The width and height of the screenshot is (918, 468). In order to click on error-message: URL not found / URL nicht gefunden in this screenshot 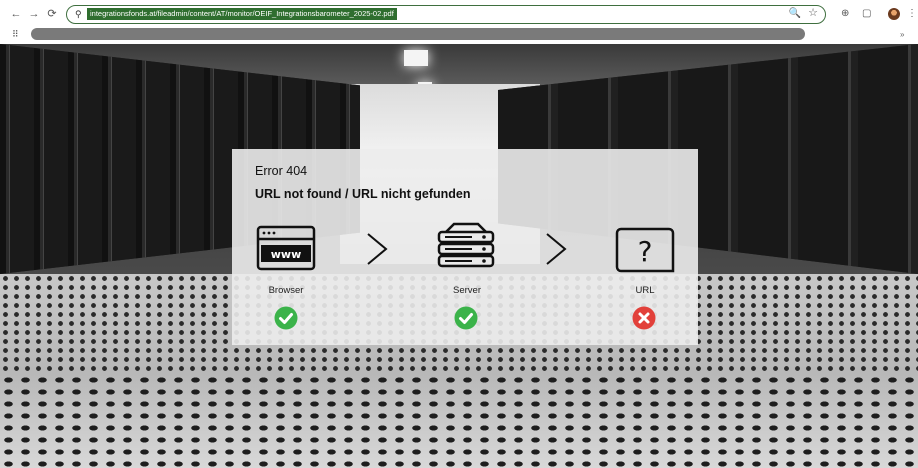, I will do `click(363, 194)`.